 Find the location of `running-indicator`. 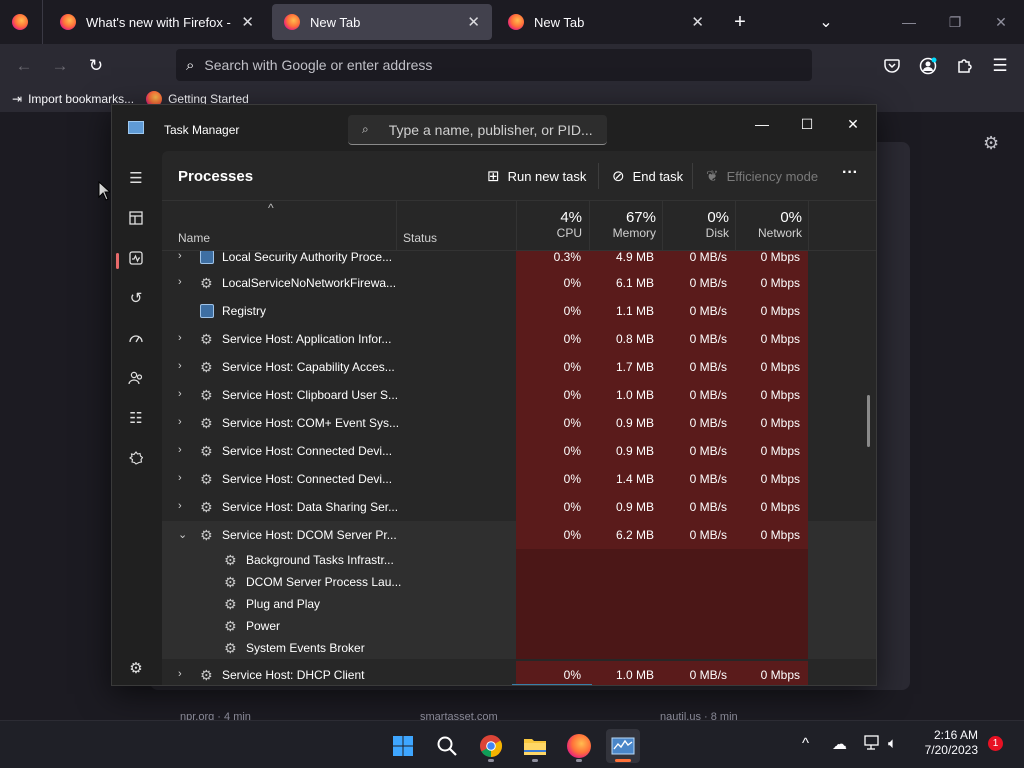

running-indicator is located at coordinates (579, 760).